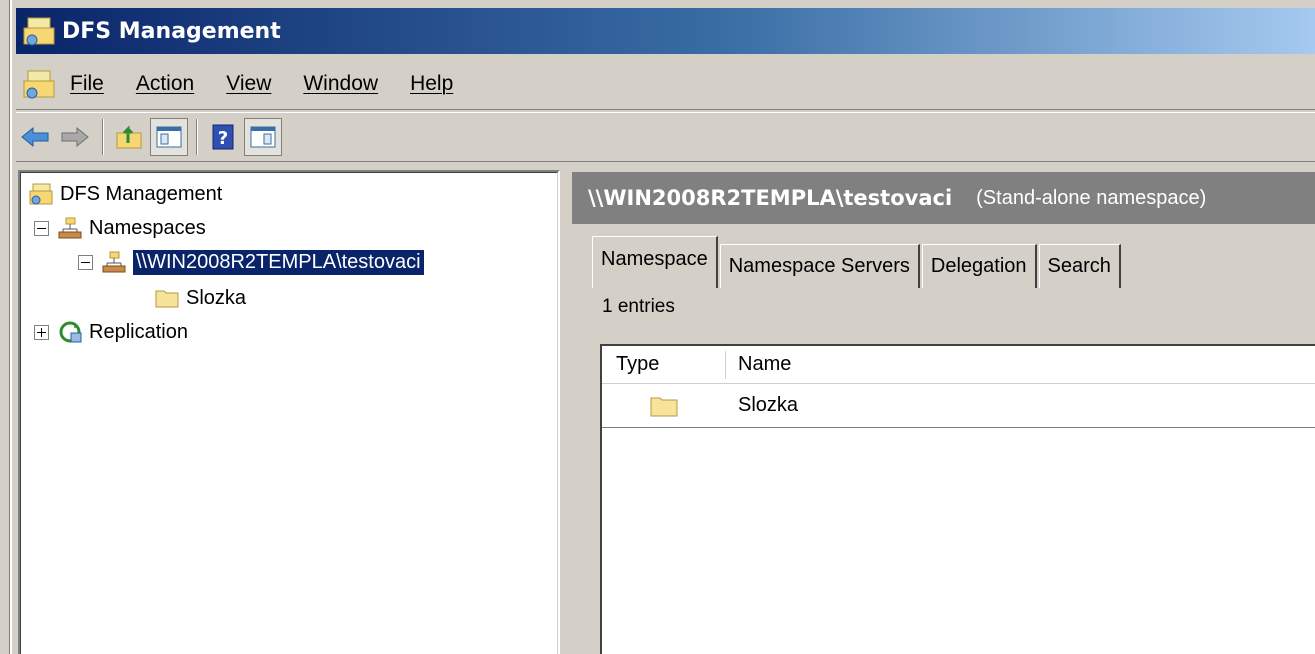 This screenshot has width=1315, height=654. Describe the element at coordinates (147, 227) in the screenshot. I see `tree-label: Namespaces` at that location.